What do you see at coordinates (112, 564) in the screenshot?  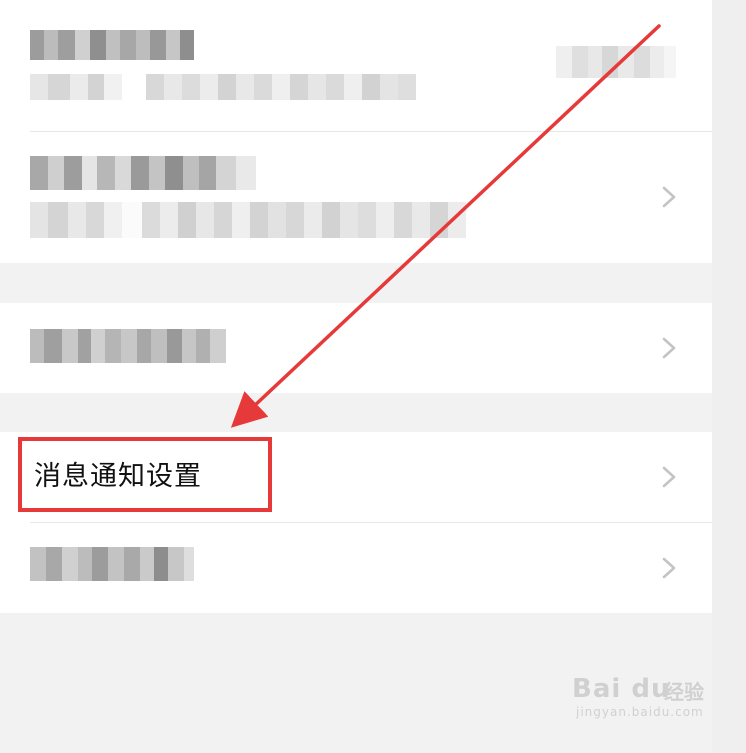 I see `redacted-bottom-title` at bounding box center [112, 564].